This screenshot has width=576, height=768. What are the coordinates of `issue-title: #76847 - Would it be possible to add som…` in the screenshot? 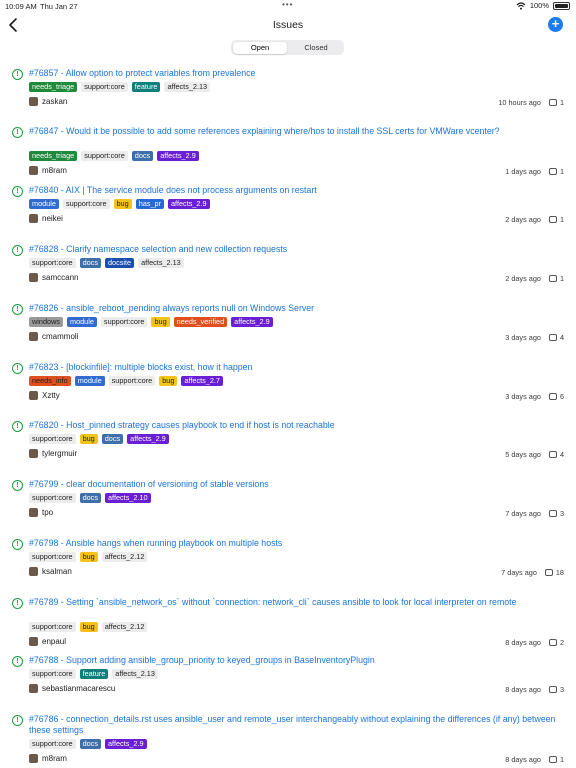 It's located at (297, 131).